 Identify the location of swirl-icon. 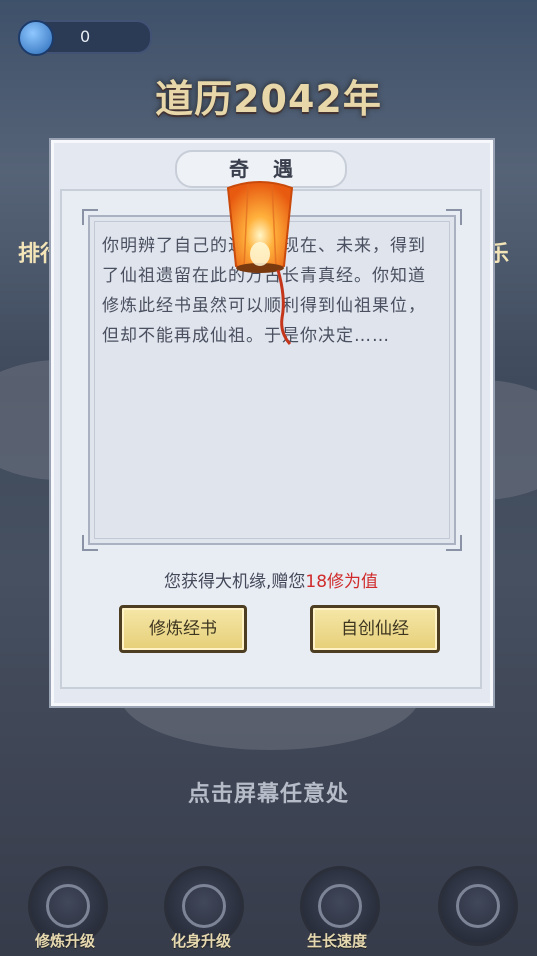
(340, 906).